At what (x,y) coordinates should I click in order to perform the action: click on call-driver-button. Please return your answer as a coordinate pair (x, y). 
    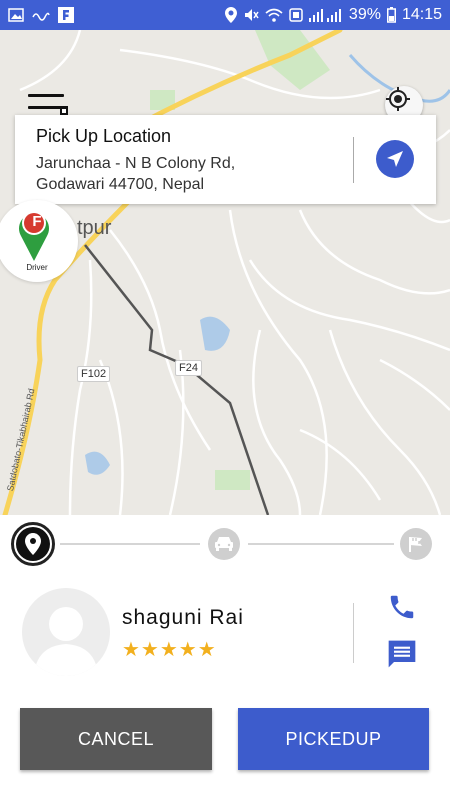
    Looking at the image, I should click on (402, 607).